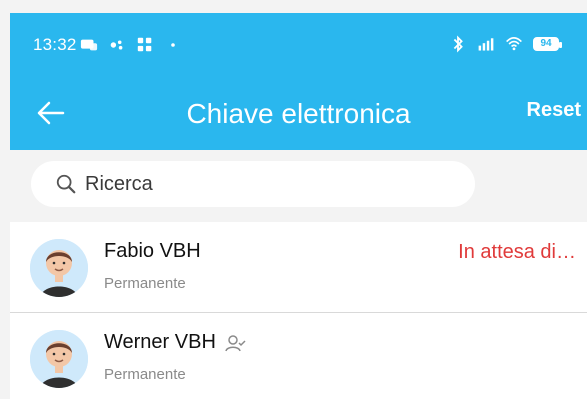 The height and width of the screenshot is (399, 587). I want to click on battery-icon: 94, so click(547, 44).